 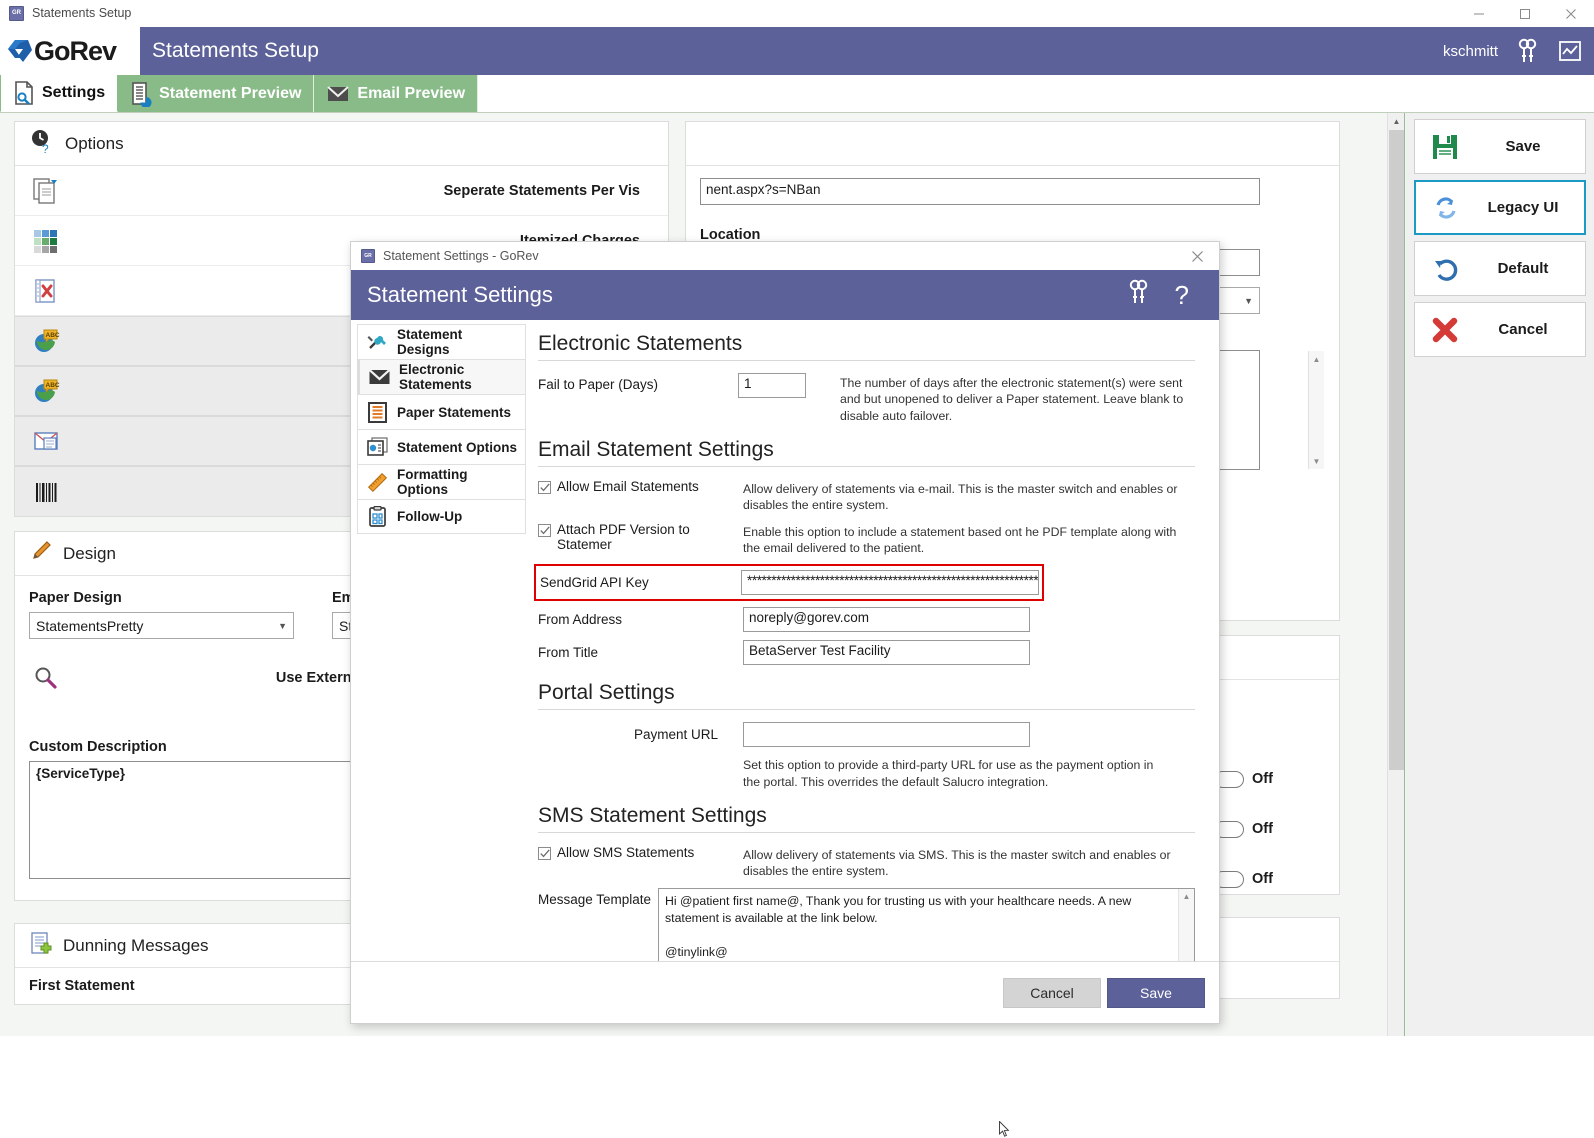 What do you see at coordinates (1523, 207) in the screenshot?
I see `legacy-ui-button-label: Legacy UI` at bounding box center [1523, 207].